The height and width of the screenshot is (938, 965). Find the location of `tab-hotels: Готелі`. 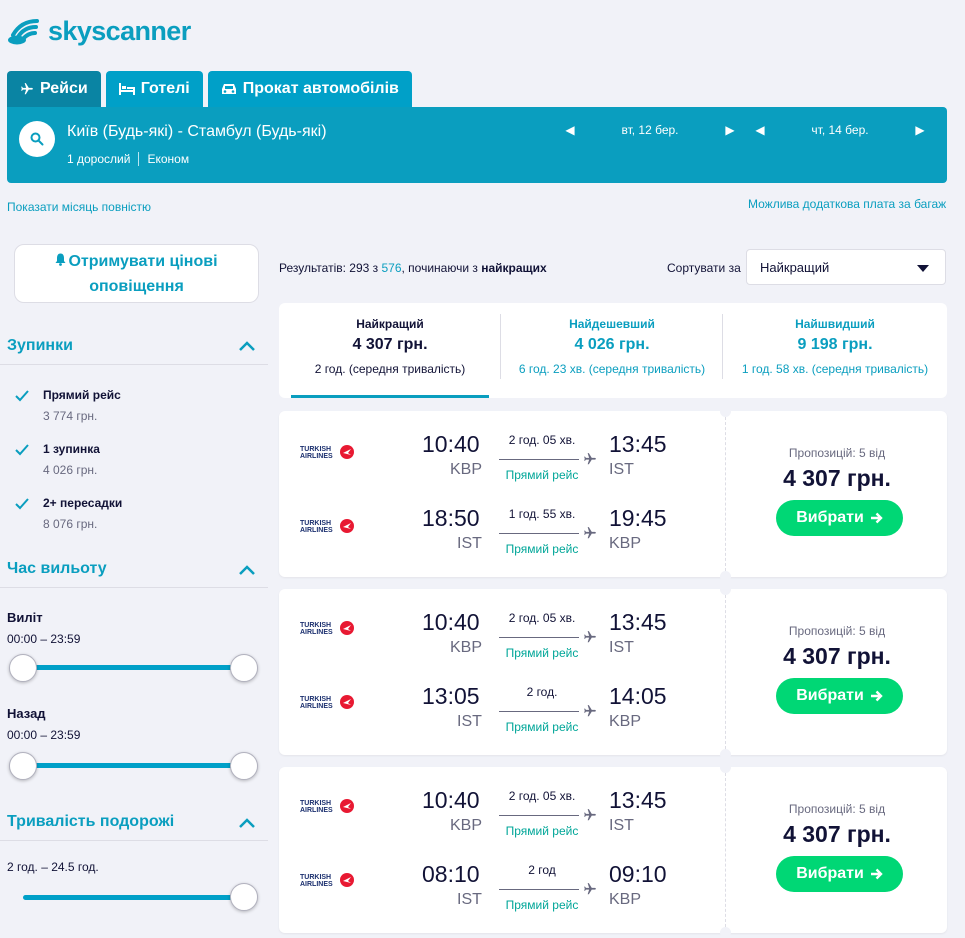

tab-hotels: Готелі is located at coordinates (154, 89).